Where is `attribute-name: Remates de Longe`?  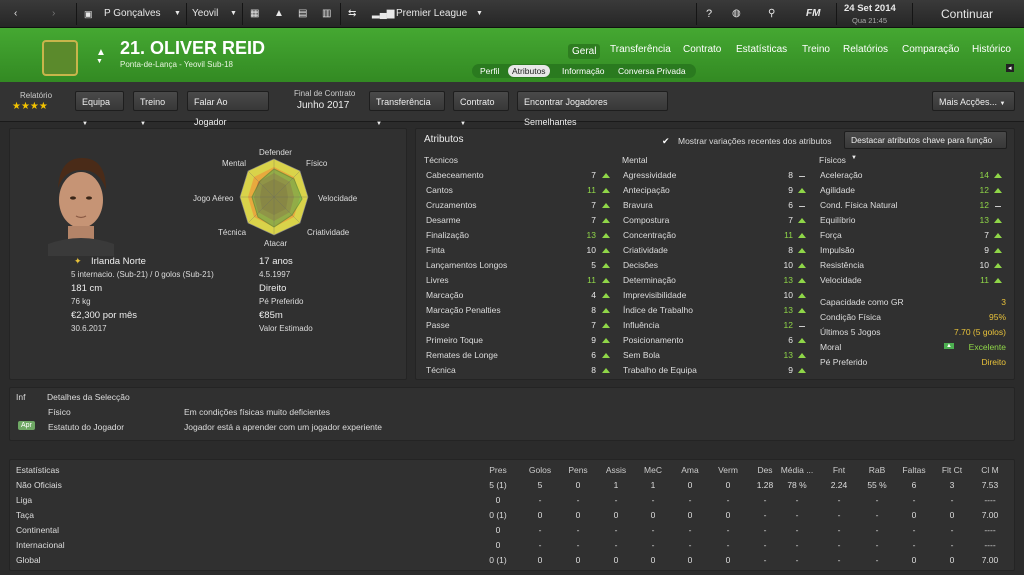
attribute-name: Remates de Longe is located at coordinates (462, 355).